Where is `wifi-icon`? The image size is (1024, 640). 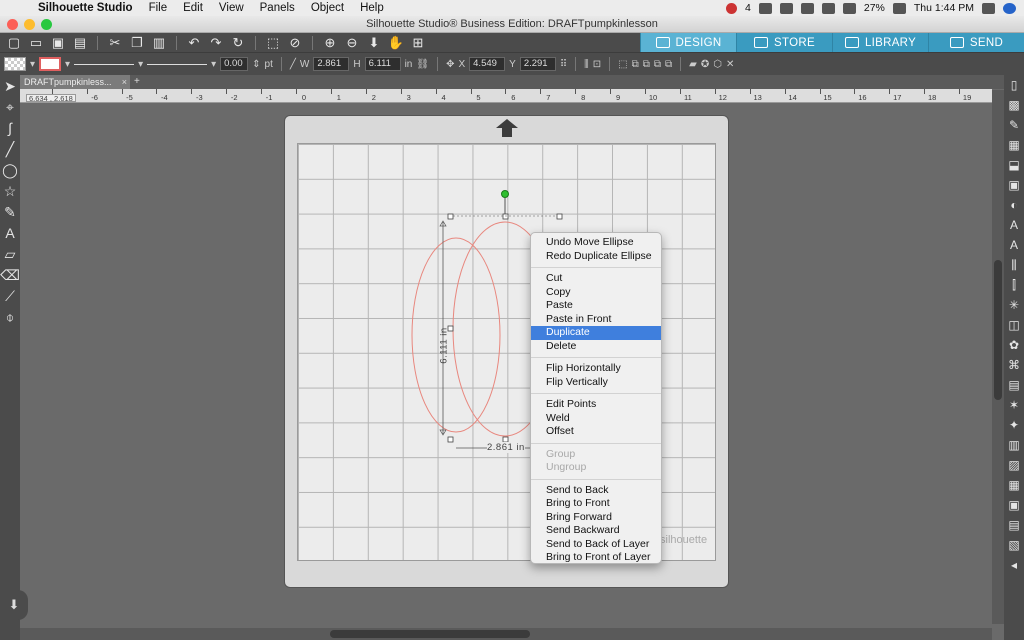
wifi-icon is located at coordinates (828, 8).